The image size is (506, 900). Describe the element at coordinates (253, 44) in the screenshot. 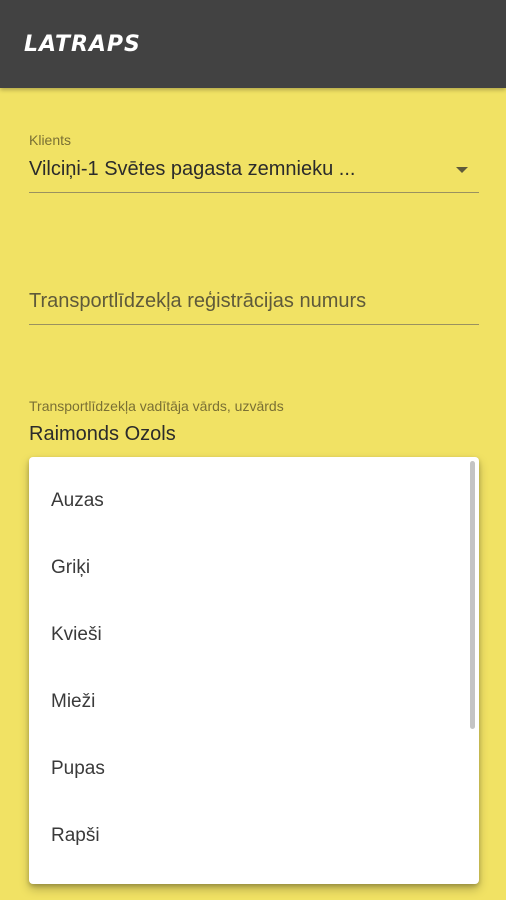

I see `app-bar: LATRAPS` at that location.